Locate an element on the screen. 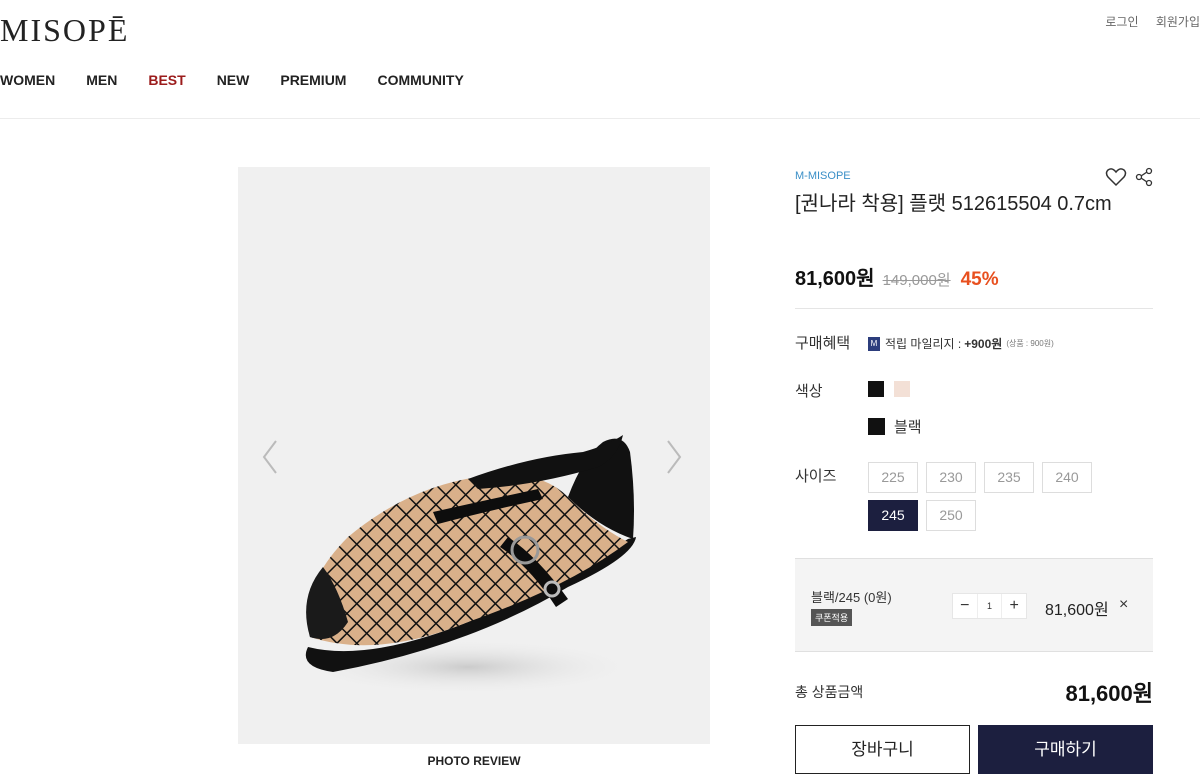 The width and height of the screenshot is (1200, 784). main-nav: WOMEN MEN BEST NEW PREMIUM COMMUNITY is located at coordinates (247, 80).